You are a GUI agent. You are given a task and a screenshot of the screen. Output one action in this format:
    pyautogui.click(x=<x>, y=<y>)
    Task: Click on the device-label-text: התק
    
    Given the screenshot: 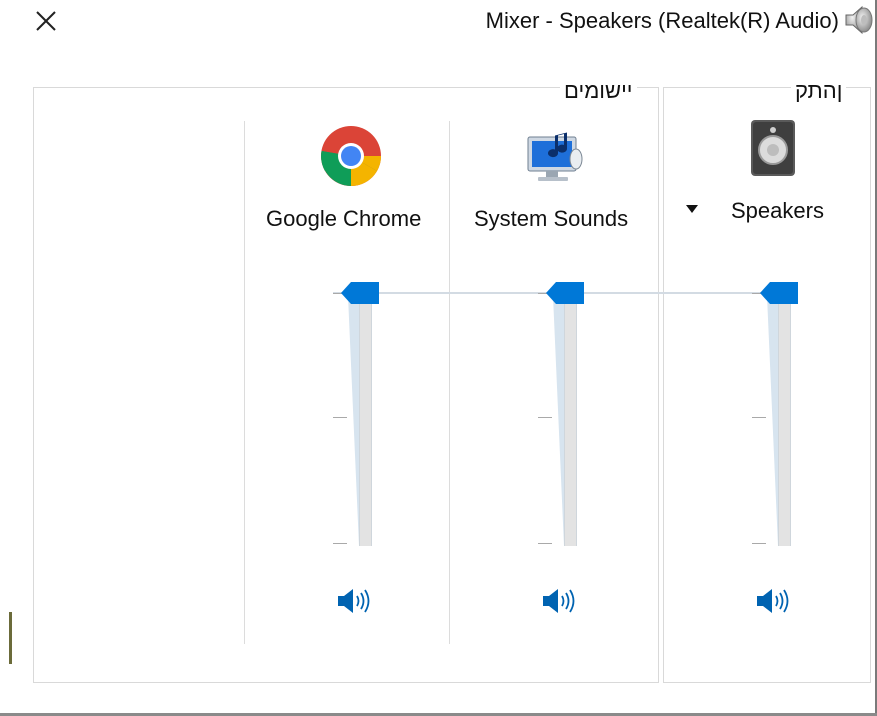 What is the action you would take?
    pyautogui.click(x=816, y=90)
    